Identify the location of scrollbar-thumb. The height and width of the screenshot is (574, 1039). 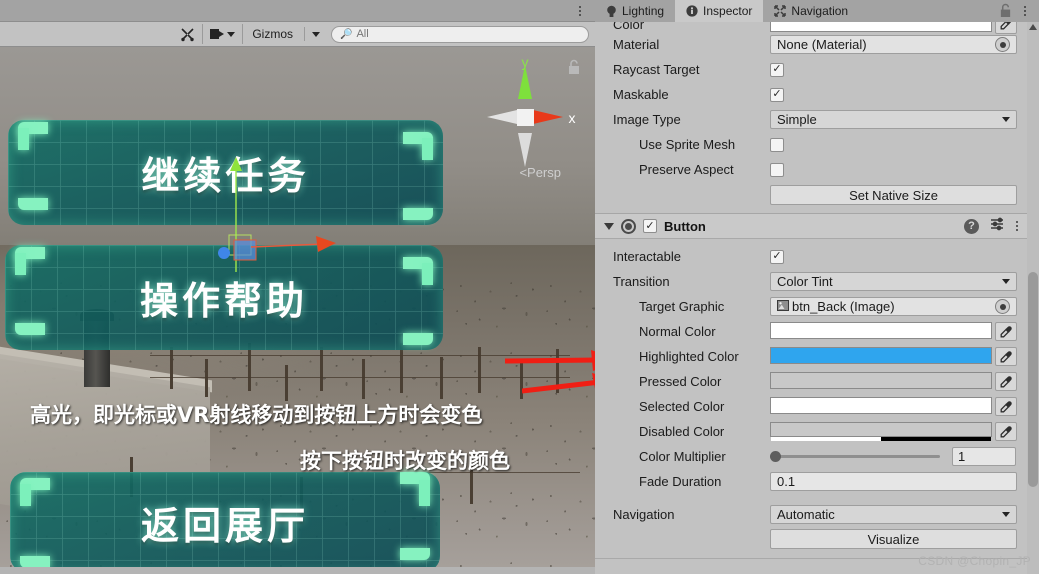
(1033, 379).